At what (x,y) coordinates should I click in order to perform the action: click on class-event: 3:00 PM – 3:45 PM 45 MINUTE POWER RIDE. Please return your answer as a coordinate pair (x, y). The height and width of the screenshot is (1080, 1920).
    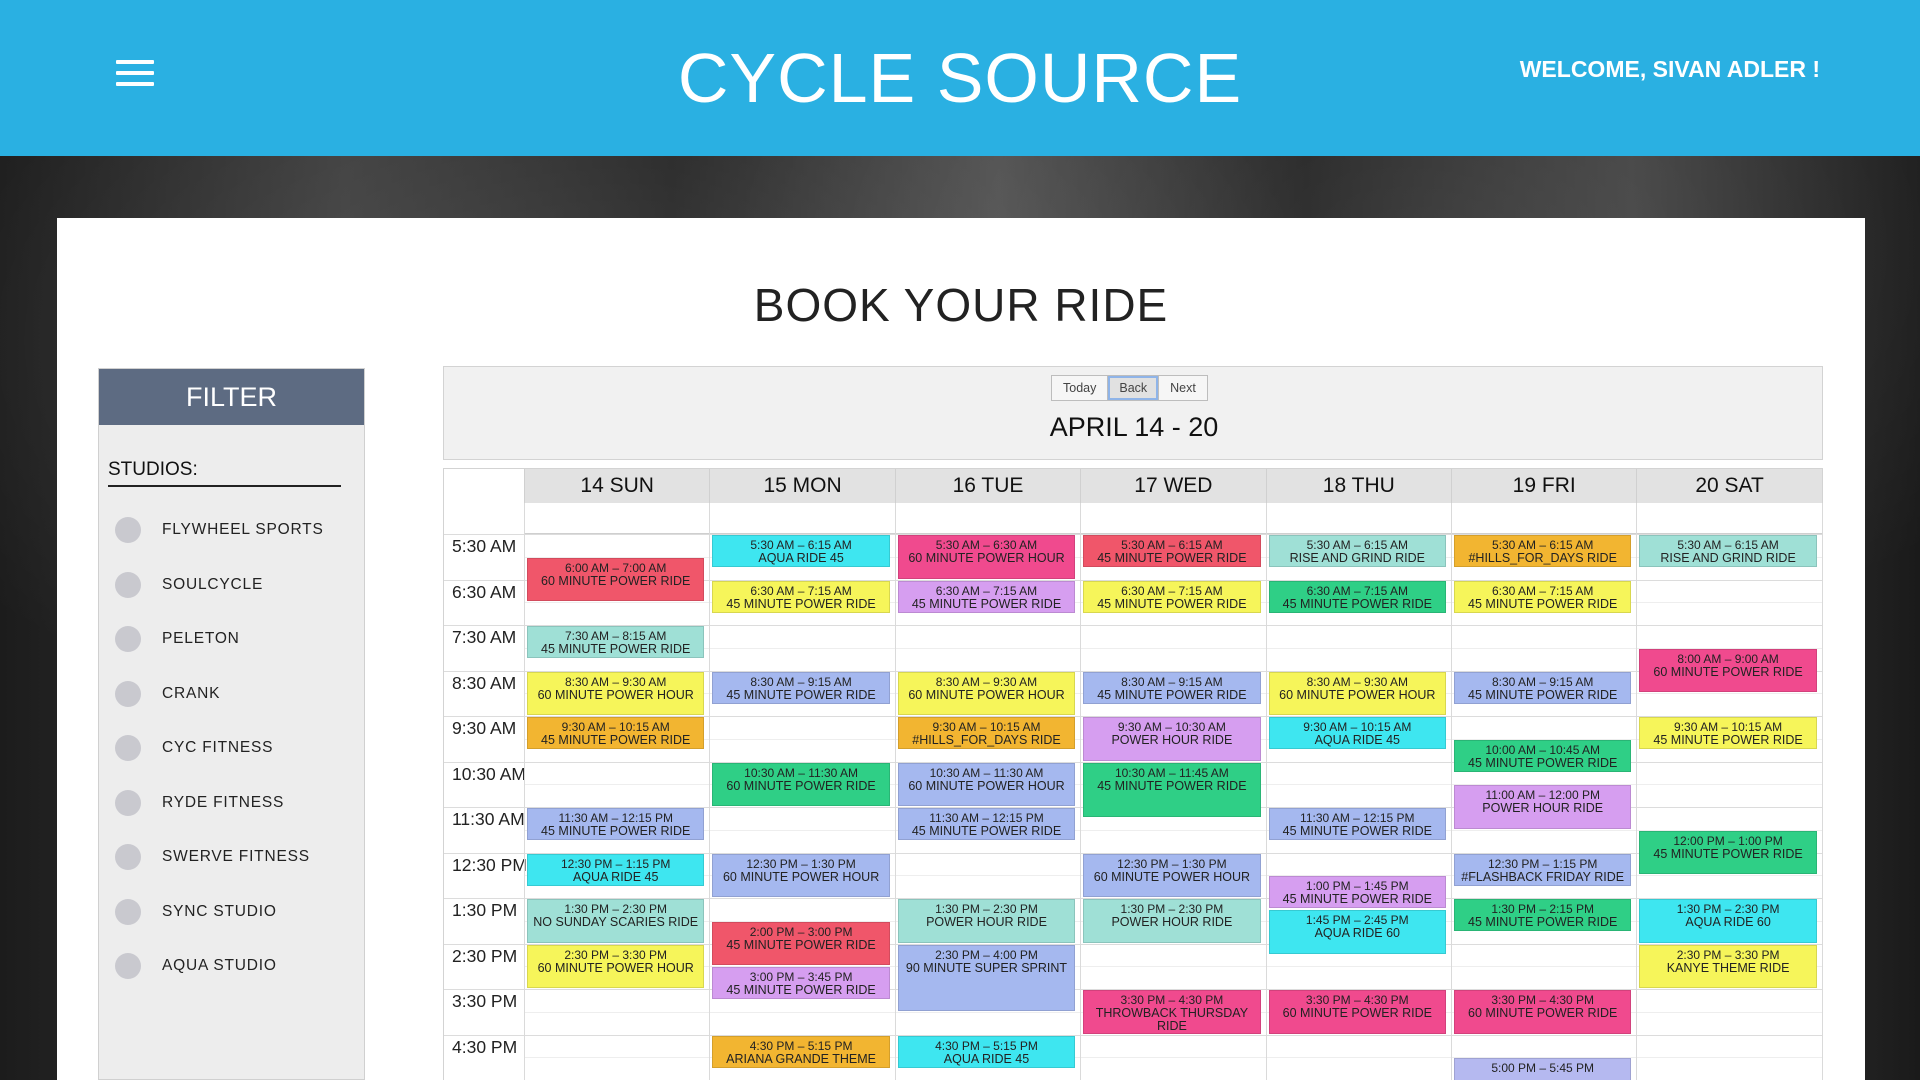
    Looking at the image, I should click on (801, 983).